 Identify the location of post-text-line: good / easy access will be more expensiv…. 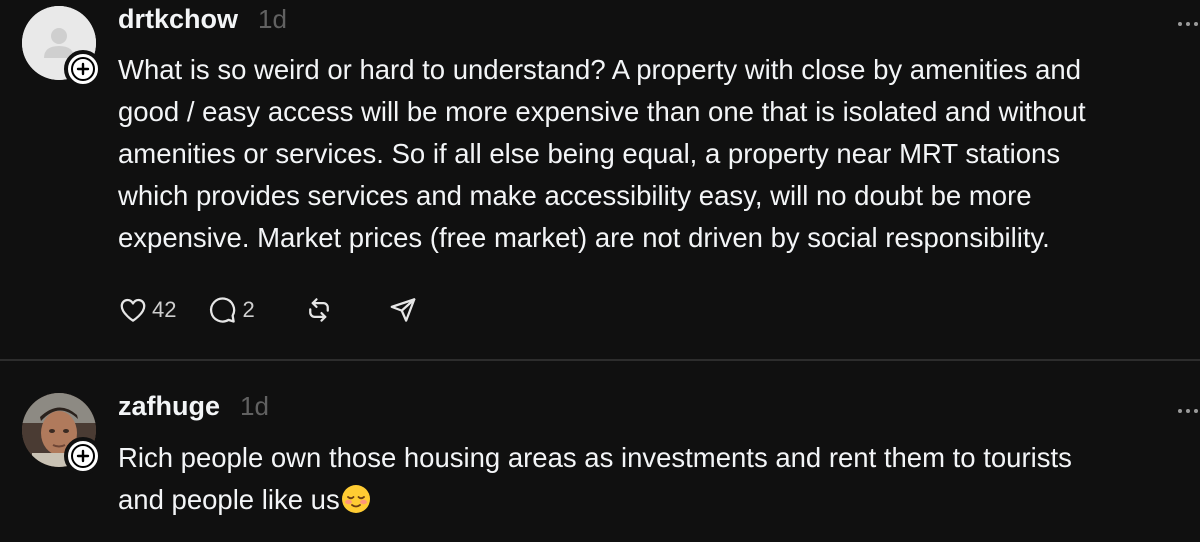
(602, 111).